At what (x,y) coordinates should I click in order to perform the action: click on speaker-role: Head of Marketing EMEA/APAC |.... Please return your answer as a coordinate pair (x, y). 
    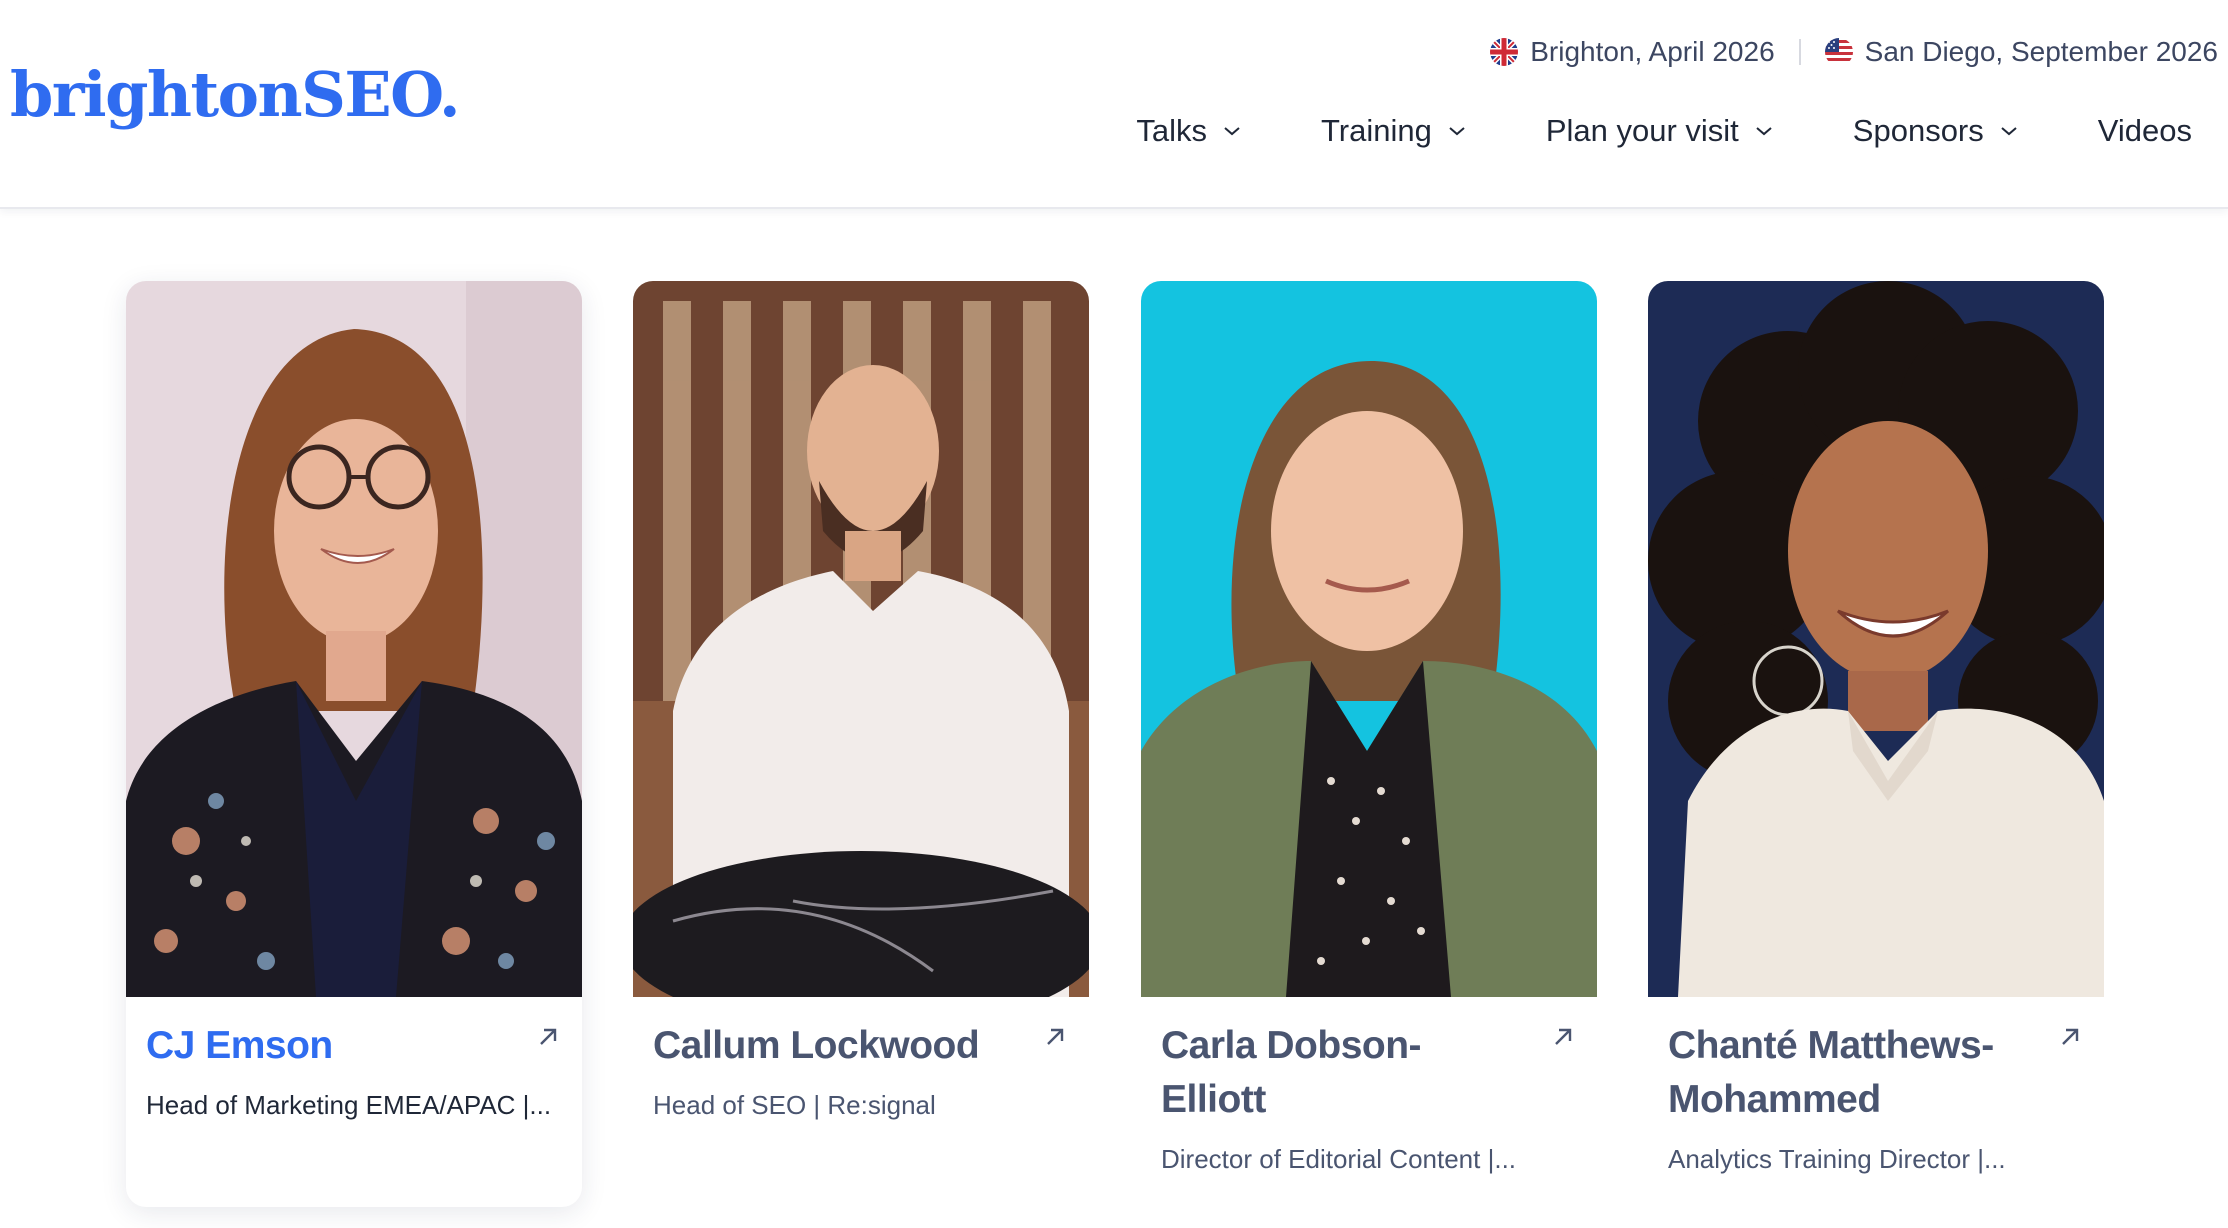
    Looking at the image, I should click on (349, 1105).